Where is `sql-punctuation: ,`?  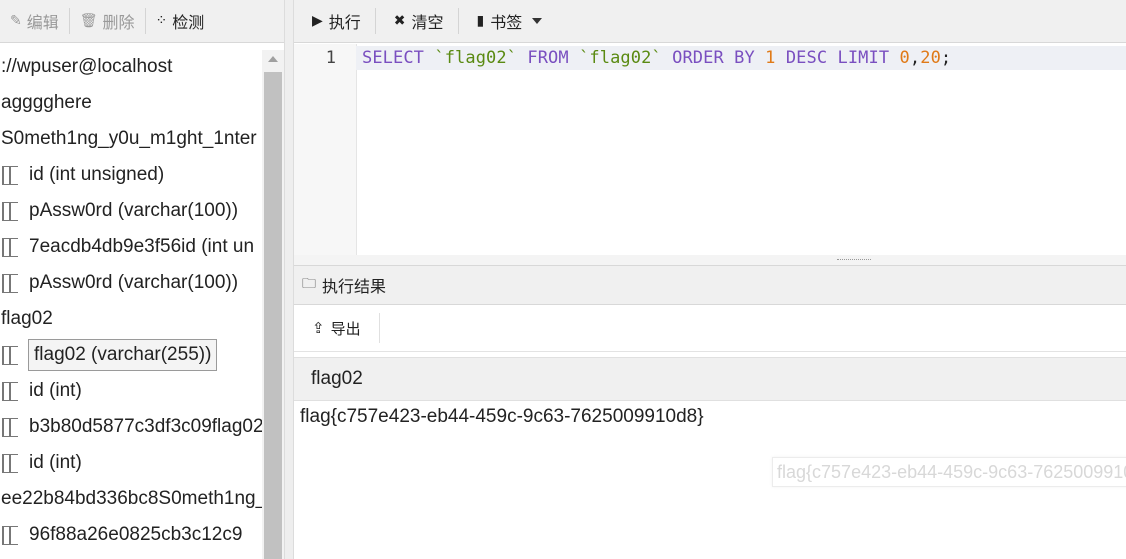 sql-punctuation: , is located at coordinates (915, 58).